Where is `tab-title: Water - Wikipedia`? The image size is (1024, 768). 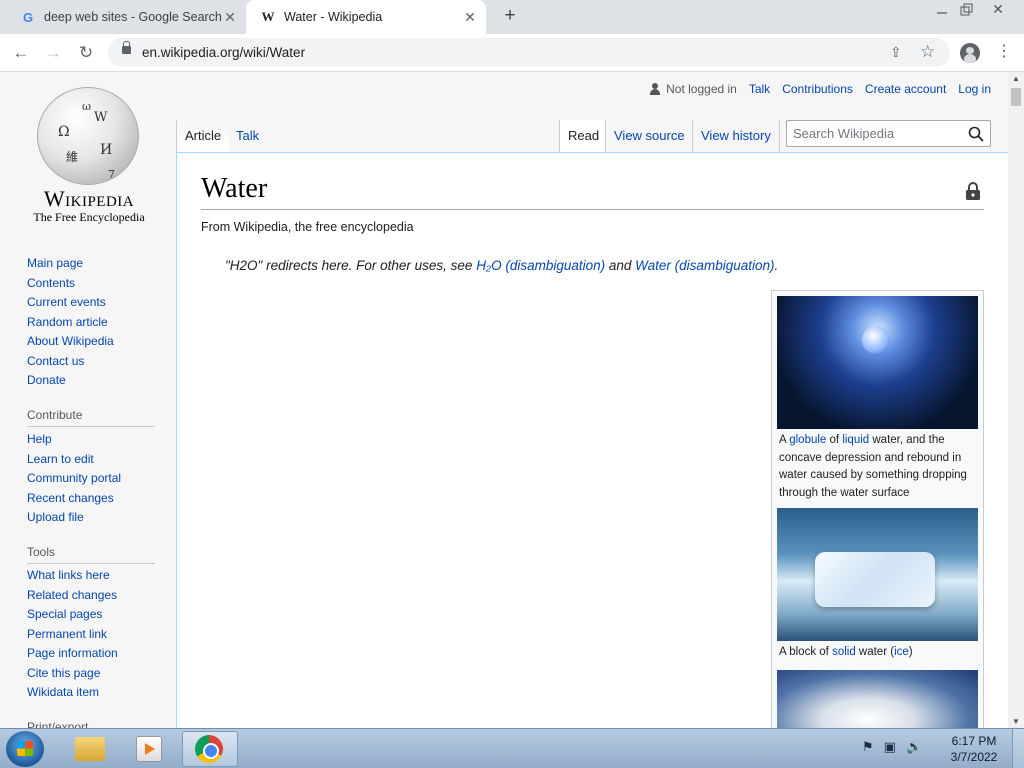 tab-title: Water - Wikipedia is located at coordinates (333, 17).